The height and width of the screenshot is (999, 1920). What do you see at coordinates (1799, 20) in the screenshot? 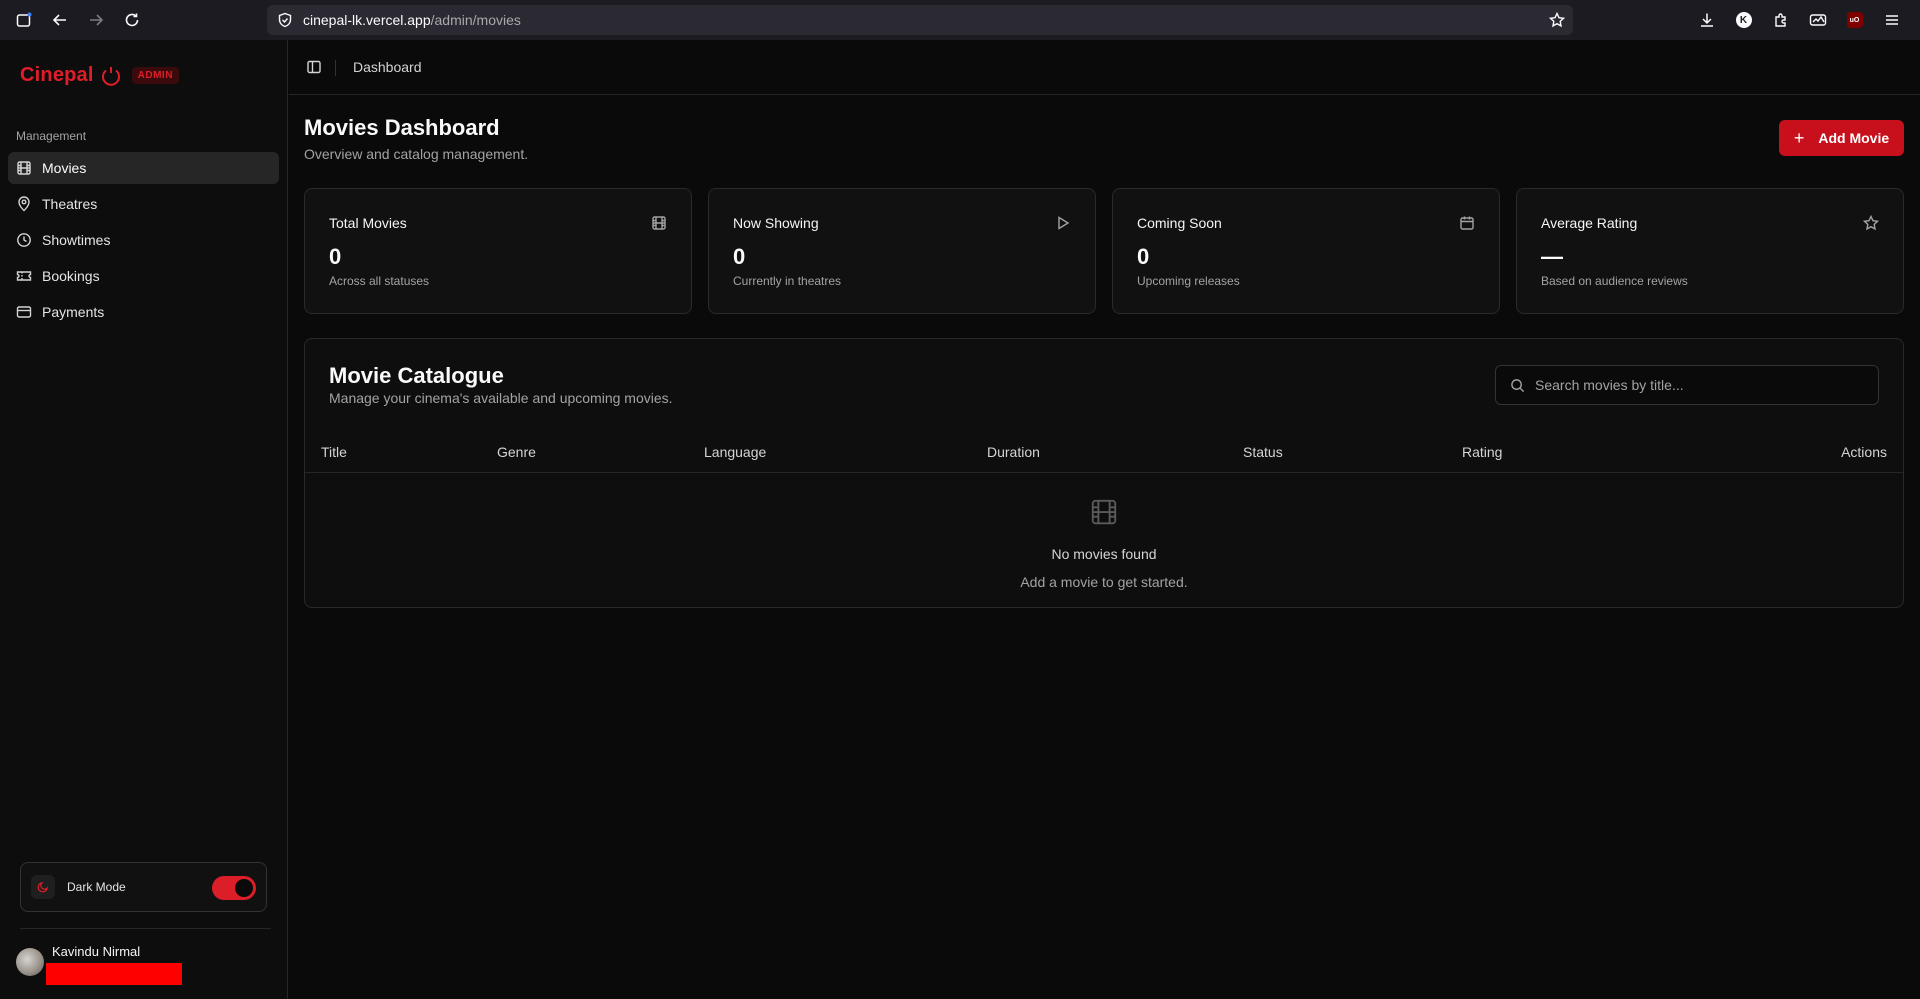
I see `browser-extension-icons: K uO` at bounding box center [1799, 20].